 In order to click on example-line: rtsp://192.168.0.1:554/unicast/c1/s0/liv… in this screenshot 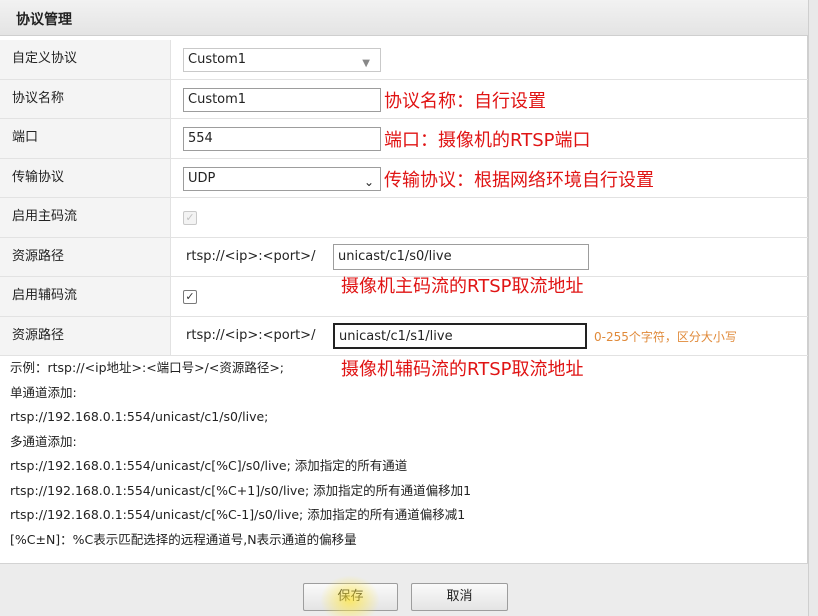, I will do `click(139, 416)`.